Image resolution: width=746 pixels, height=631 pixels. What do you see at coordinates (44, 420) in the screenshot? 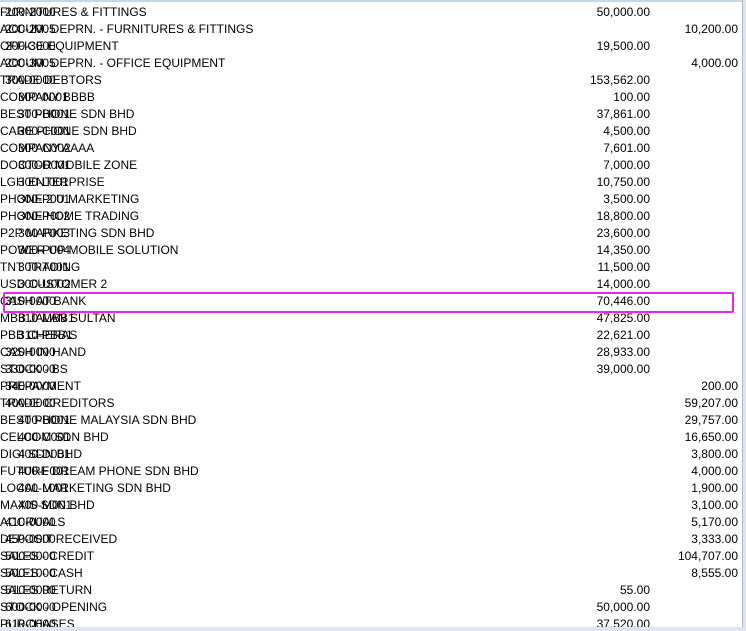
I see `account-code: 400-B001` at bounding box center [44, 420].